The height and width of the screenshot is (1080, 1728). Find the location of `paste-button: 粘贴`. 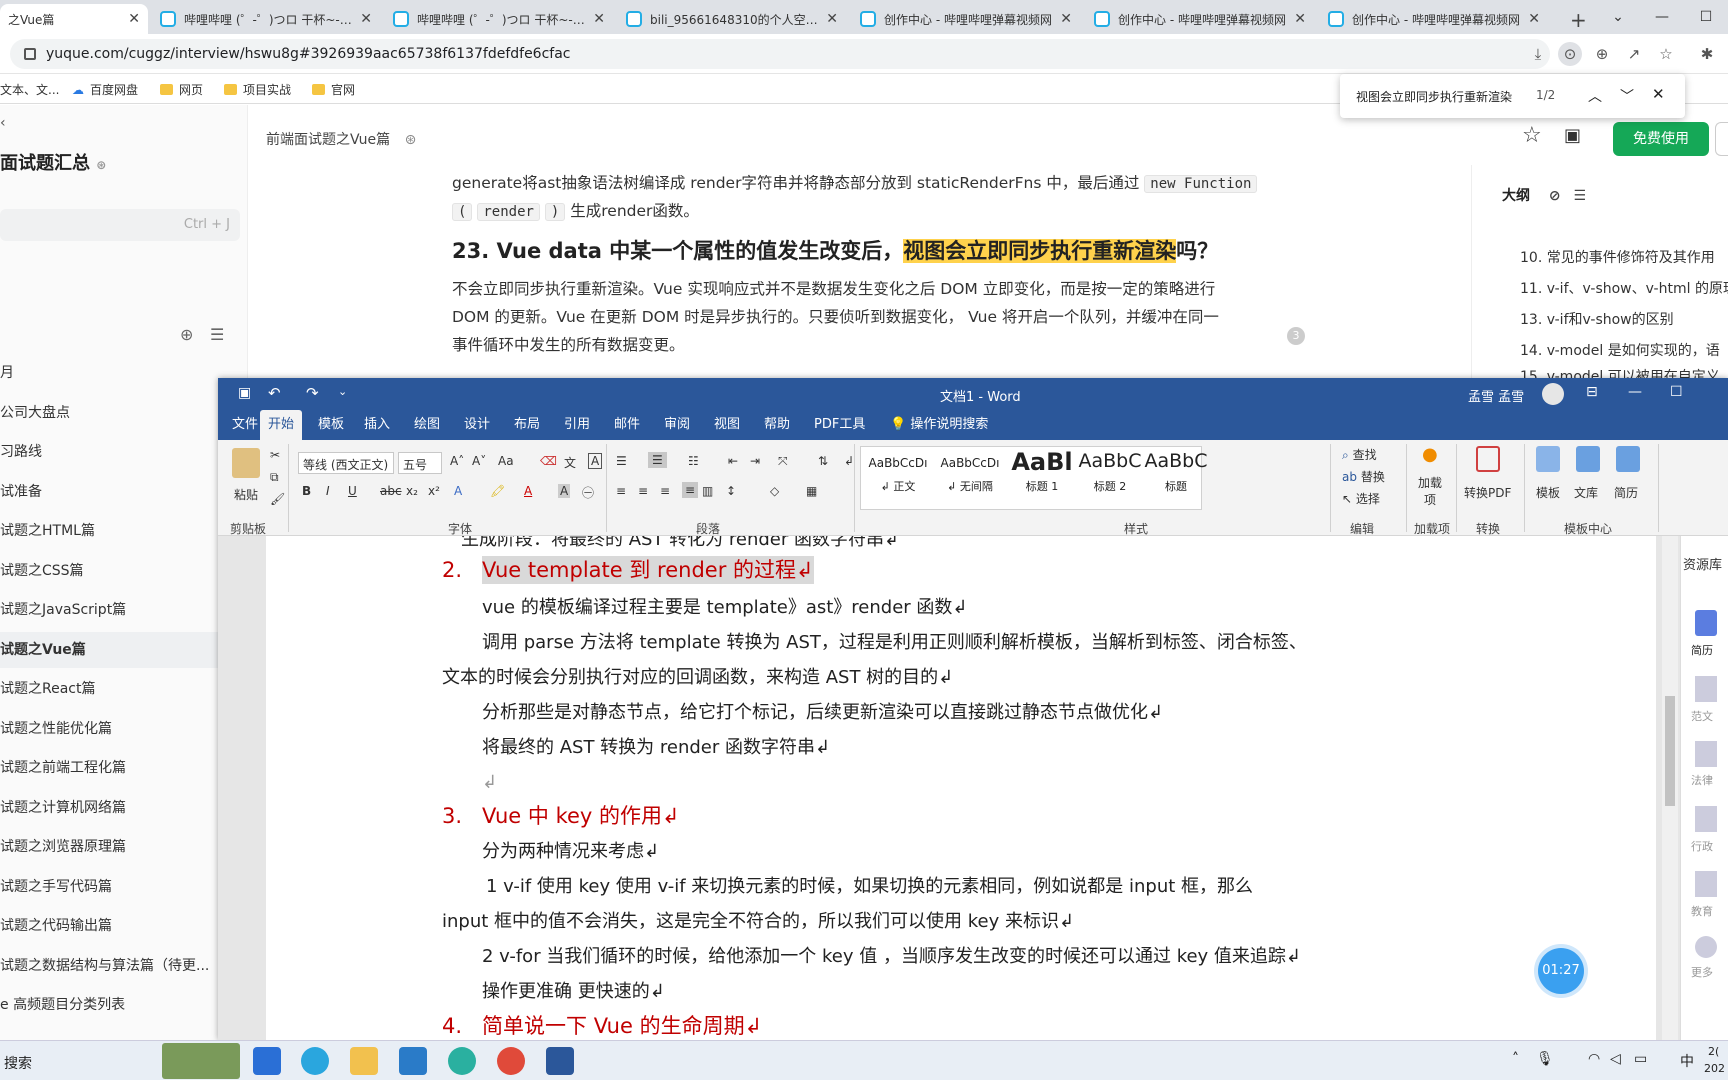

paste-button: 粘贴 is located at coordinates (246, 494).